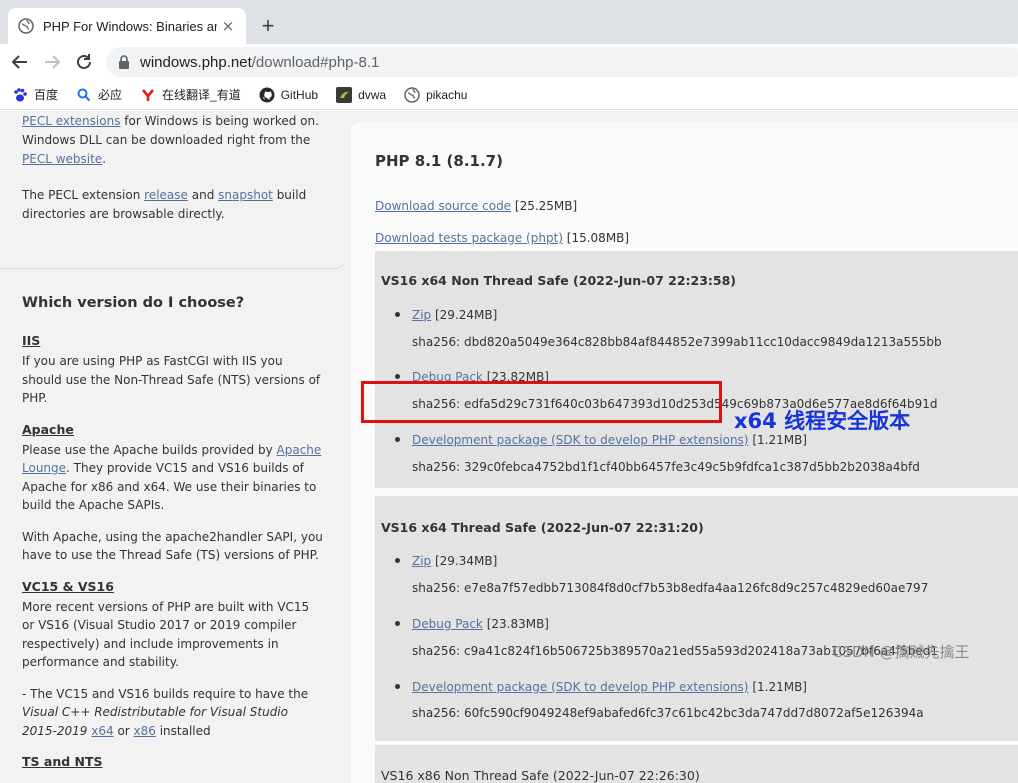  What do you see at coordinates (130, 26) in the screenshot?
I see `tab-title: PHP For Windows: Binaries and` at bounding box center [130, 26].